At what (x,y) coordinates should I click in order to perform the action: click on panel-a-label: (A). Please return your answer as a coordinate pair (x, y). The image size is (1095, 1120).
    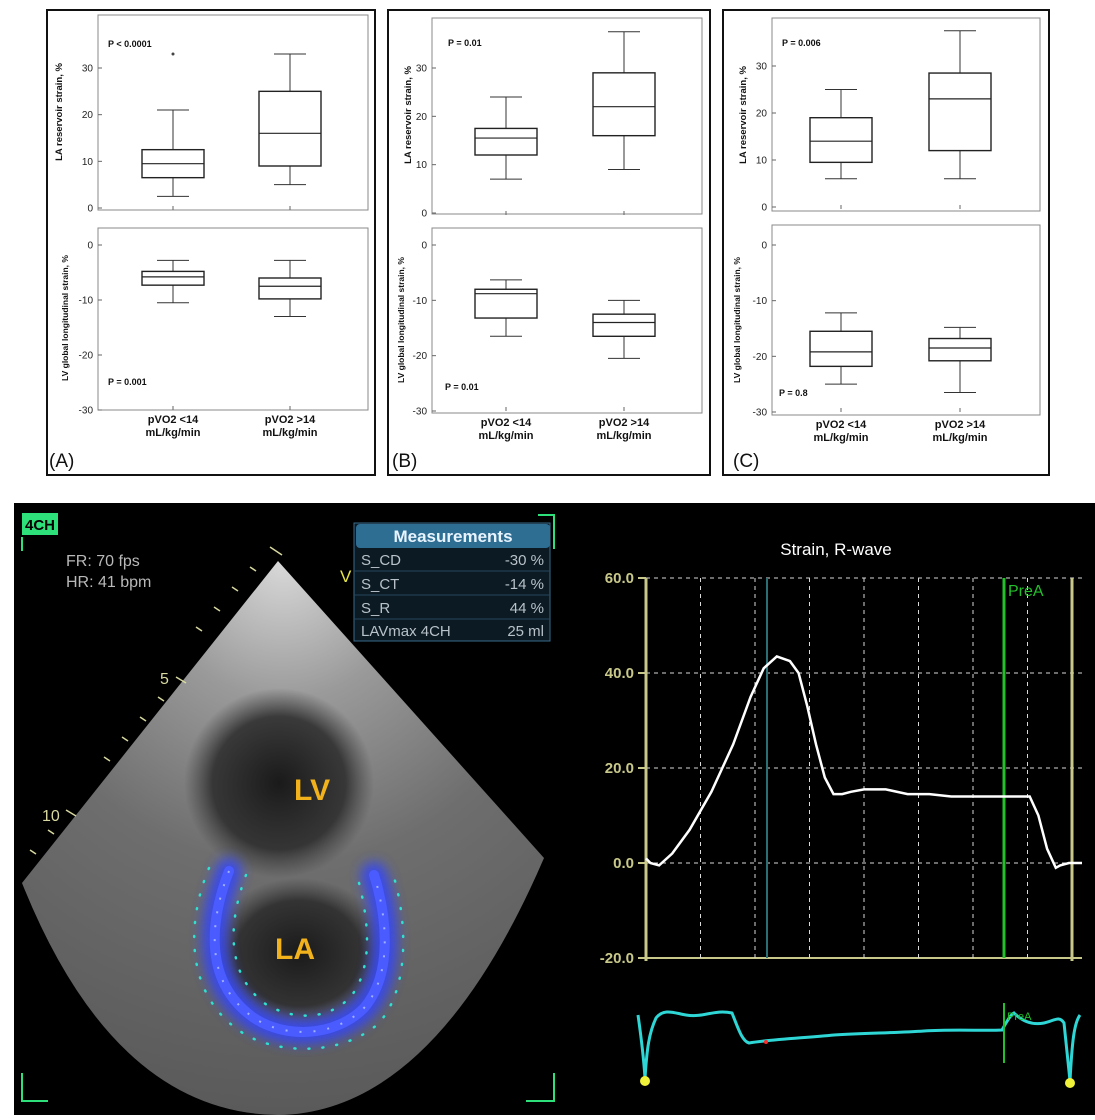
    Looking at the image, I should click on (61, 461).